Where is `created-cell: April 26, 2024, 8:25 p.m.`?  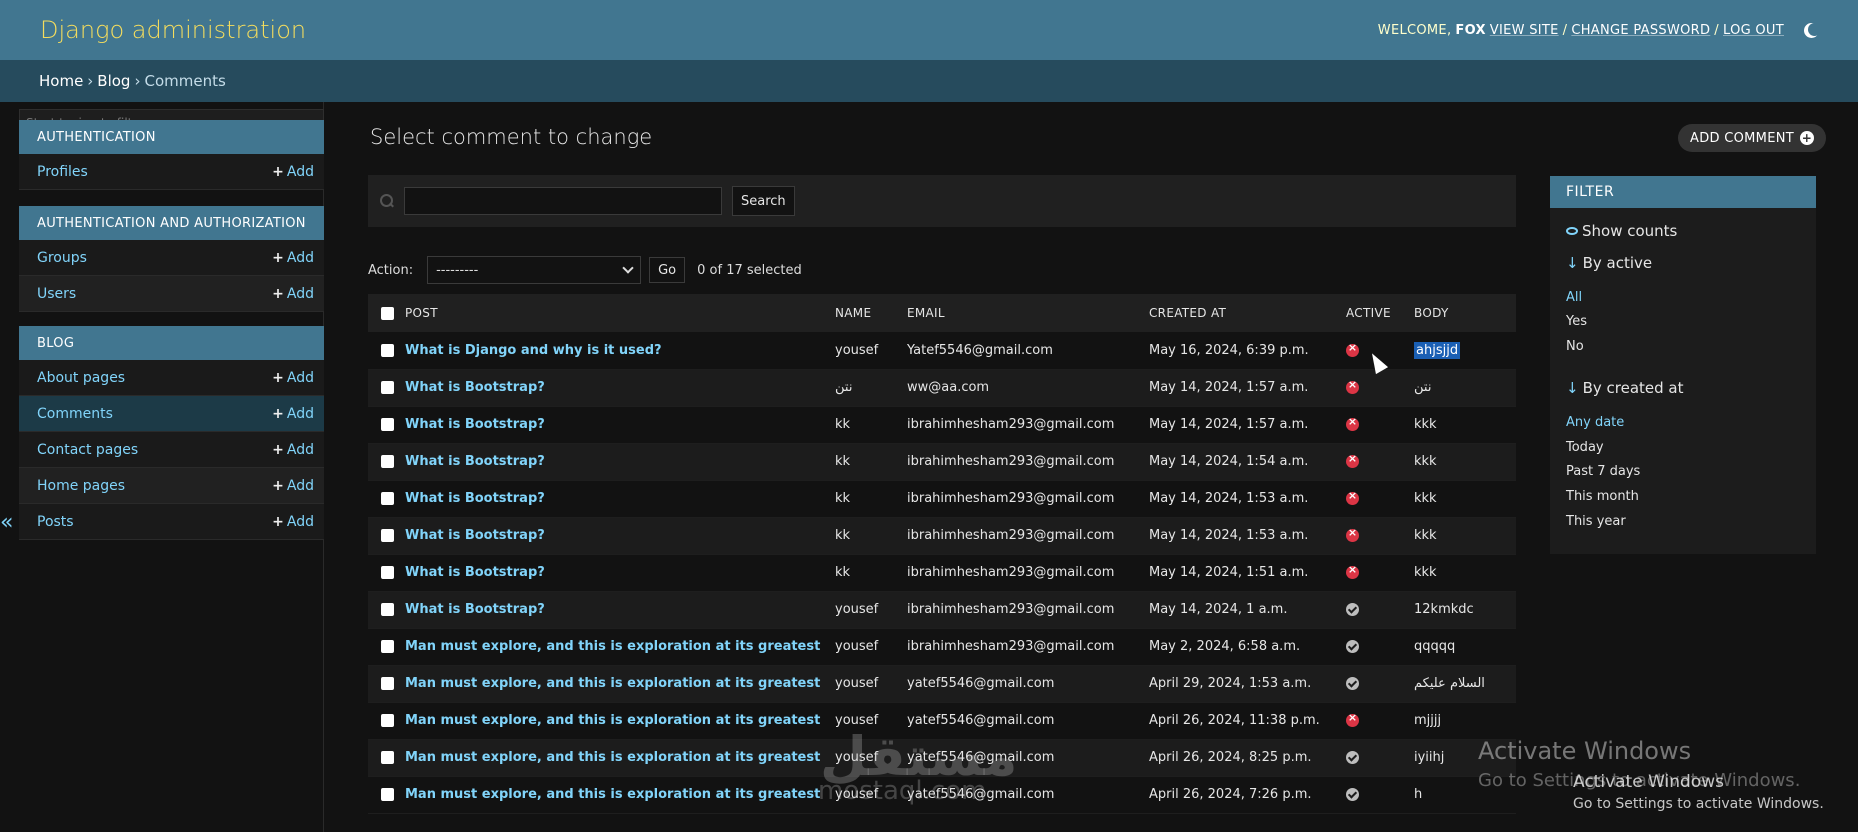 created-cell: April 26, 2024, 8:25 p.m. is located at coordinates (1247, 758).